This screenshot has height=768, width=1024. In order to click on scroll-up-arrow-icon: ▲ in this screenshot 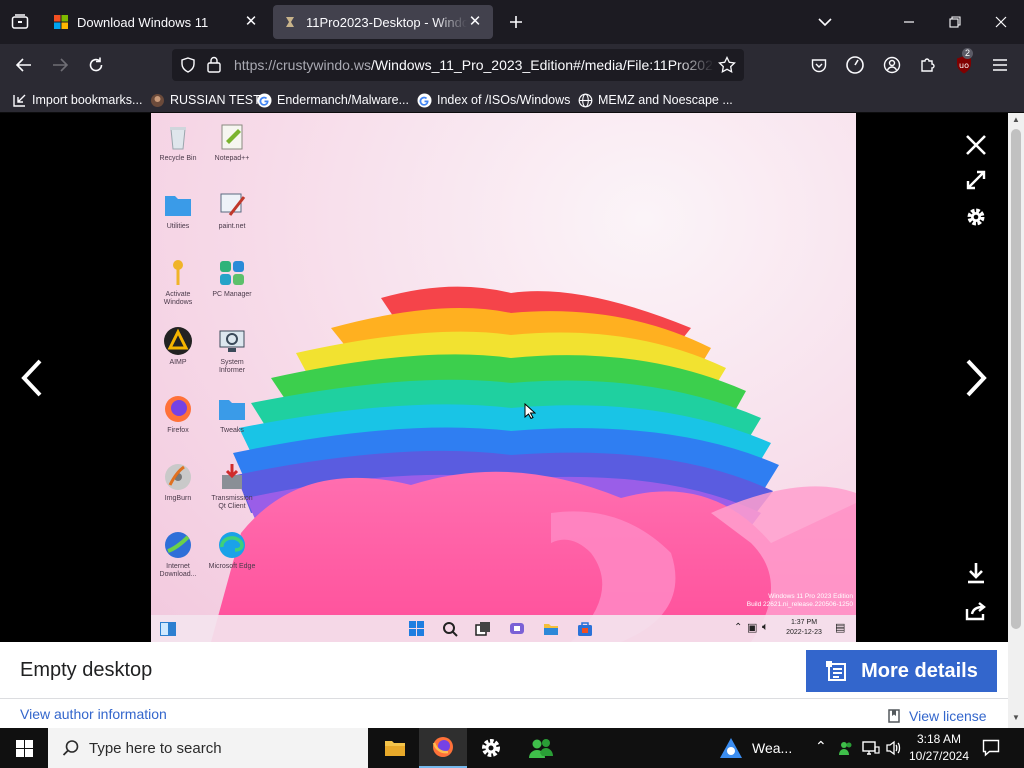, I will do `click(1016, 119)`.